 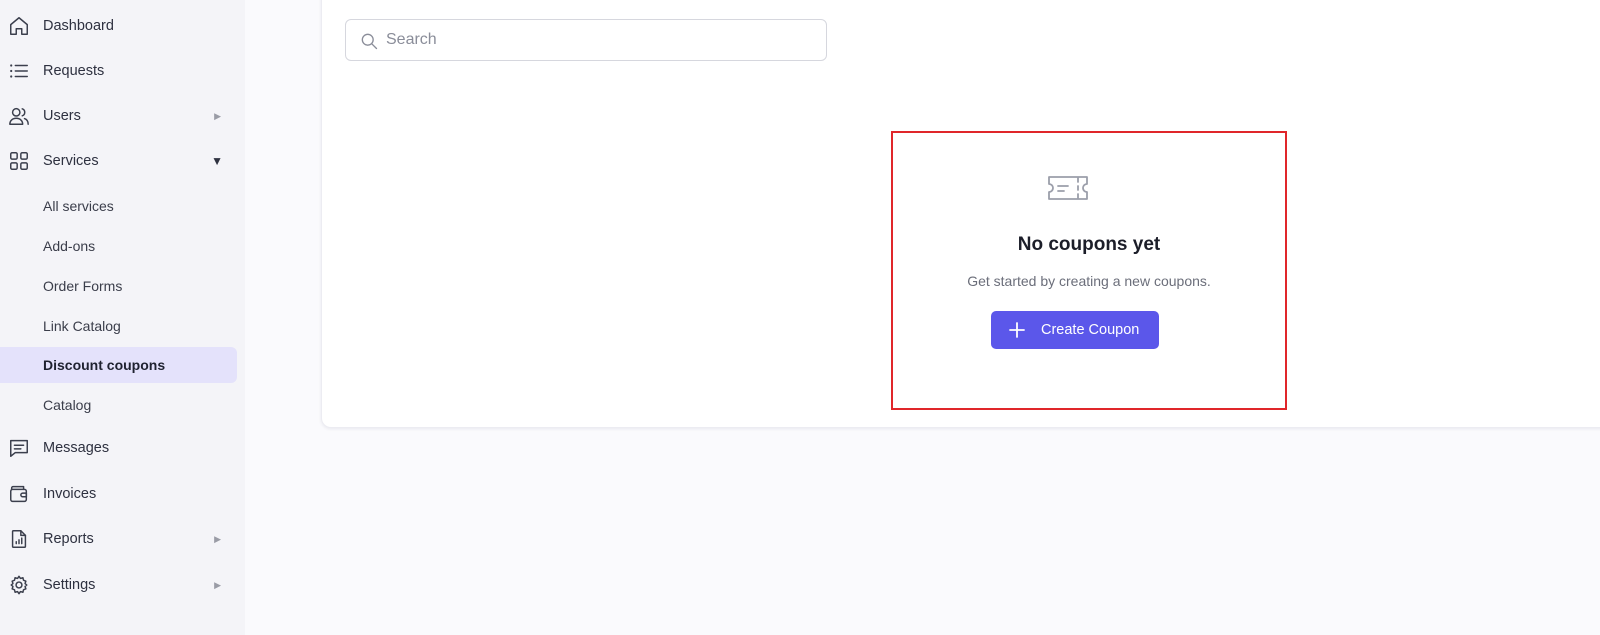 What do you see at coordinates (19, 71) in the screenshot?
I see `list-icon` at bounding box center [19, 71].